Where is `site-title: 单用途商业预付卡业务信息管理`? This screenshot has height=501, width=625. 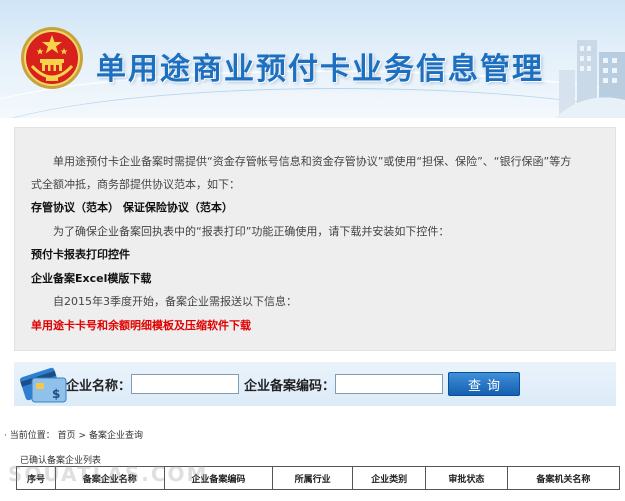
site-title: 单用途商业预付卡业务信息管理 is located at coordinates (320, 69).